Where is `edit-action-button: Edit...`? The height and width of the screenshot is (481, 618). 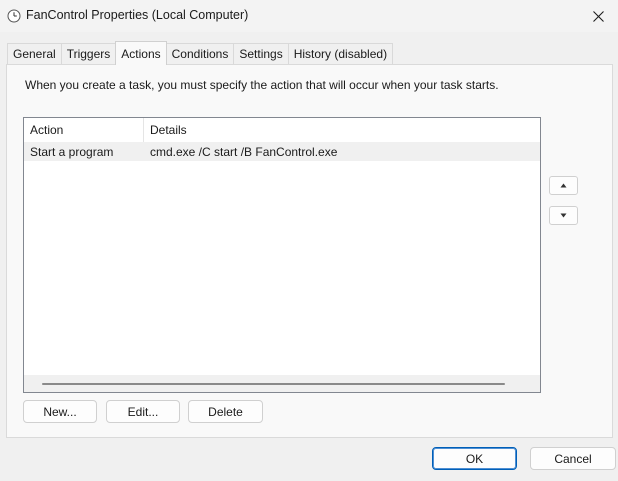
edit-action-button: Edit... is located at coordinates (143, 411).